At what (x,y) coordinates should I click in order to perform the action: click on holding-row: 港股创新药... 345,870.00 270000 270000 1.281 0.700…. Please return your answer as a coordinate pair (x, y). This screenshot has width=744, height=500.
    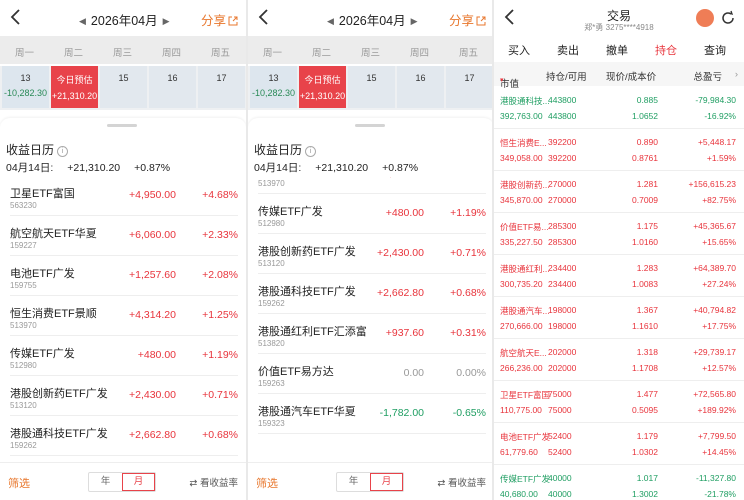
    Looking at the image, I should click on (619, 191).